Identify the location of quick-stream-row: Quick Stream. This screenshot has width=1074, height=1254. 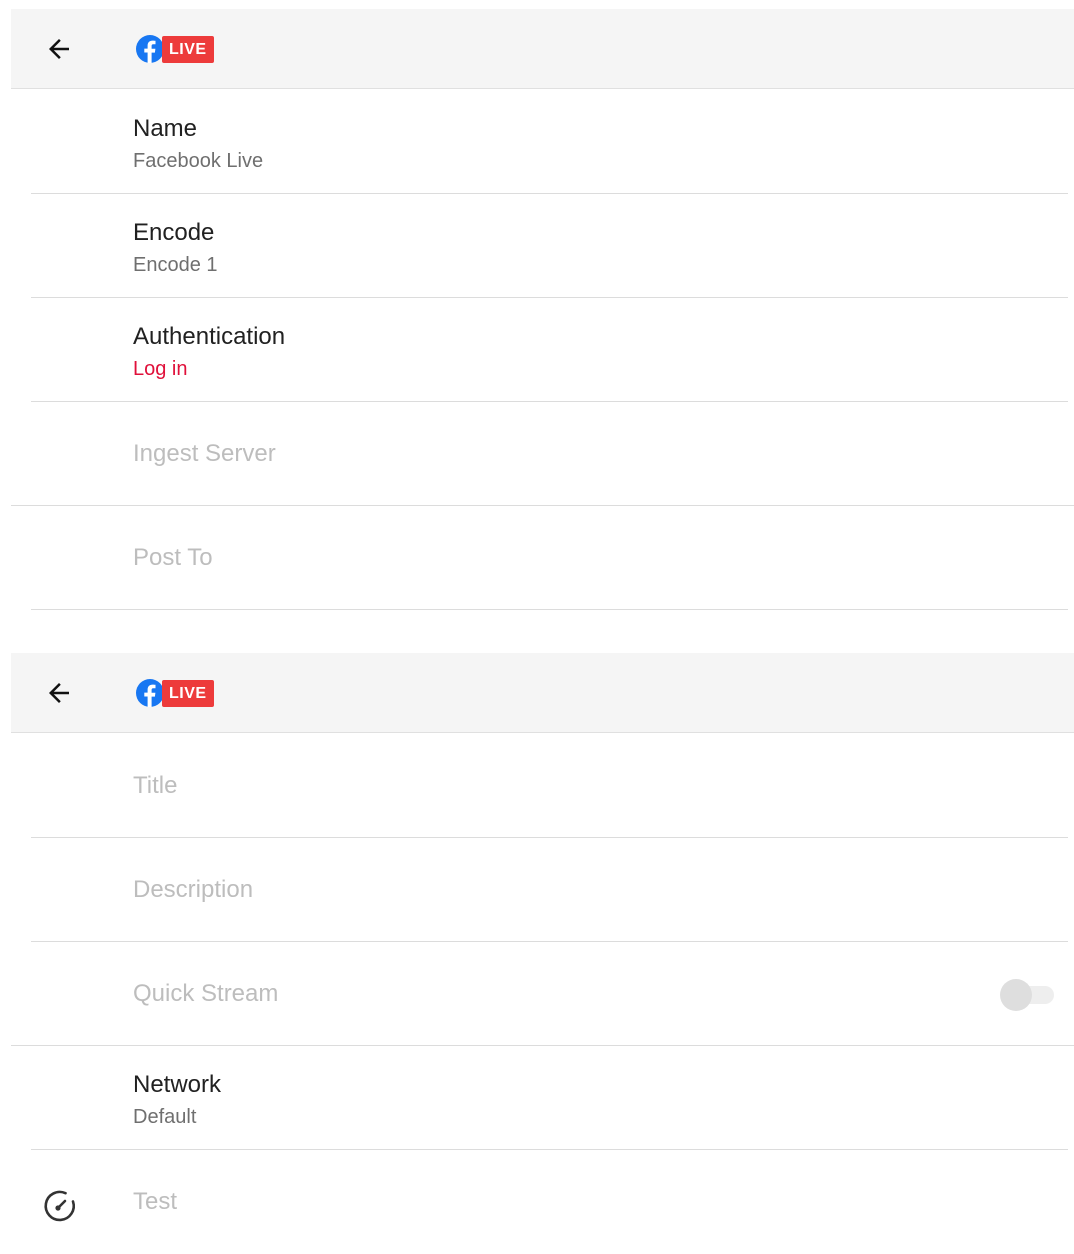
(537, 994).